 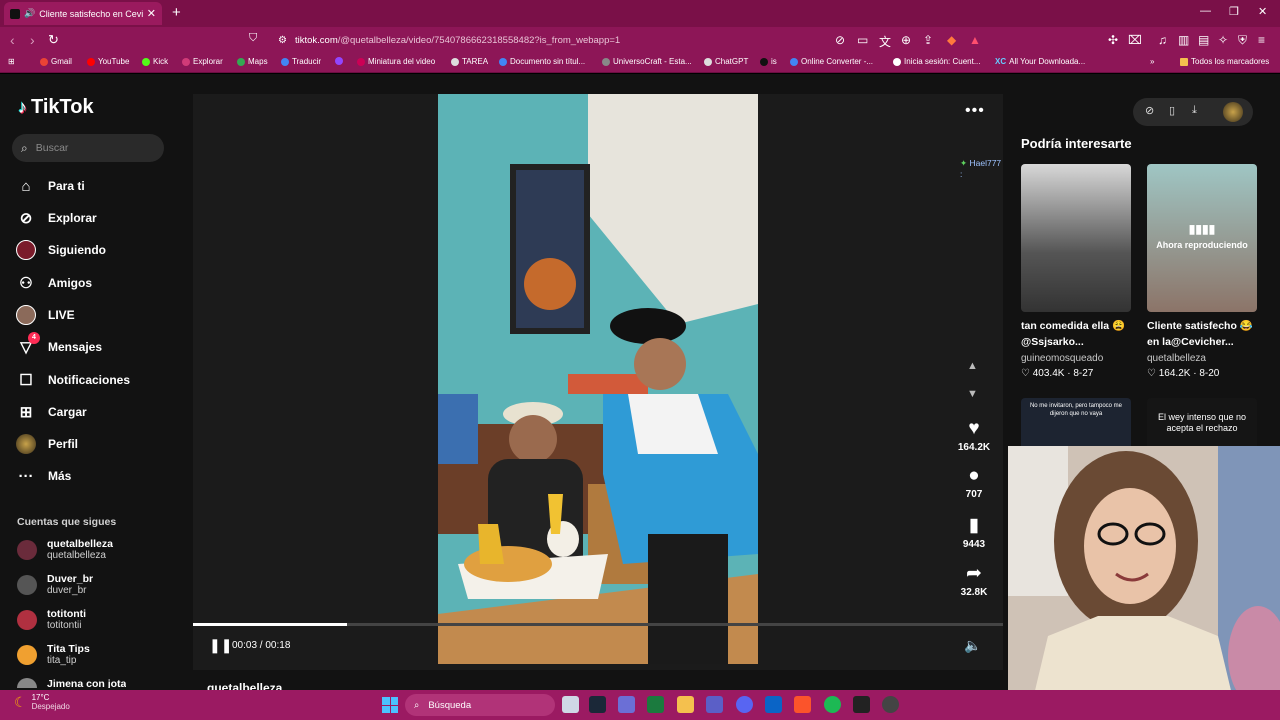 What do you see at coordinates (1062, 358) in the screenshot?
I see `recommendation-user: guineomosqueado` at bounding box center [1062, 358].